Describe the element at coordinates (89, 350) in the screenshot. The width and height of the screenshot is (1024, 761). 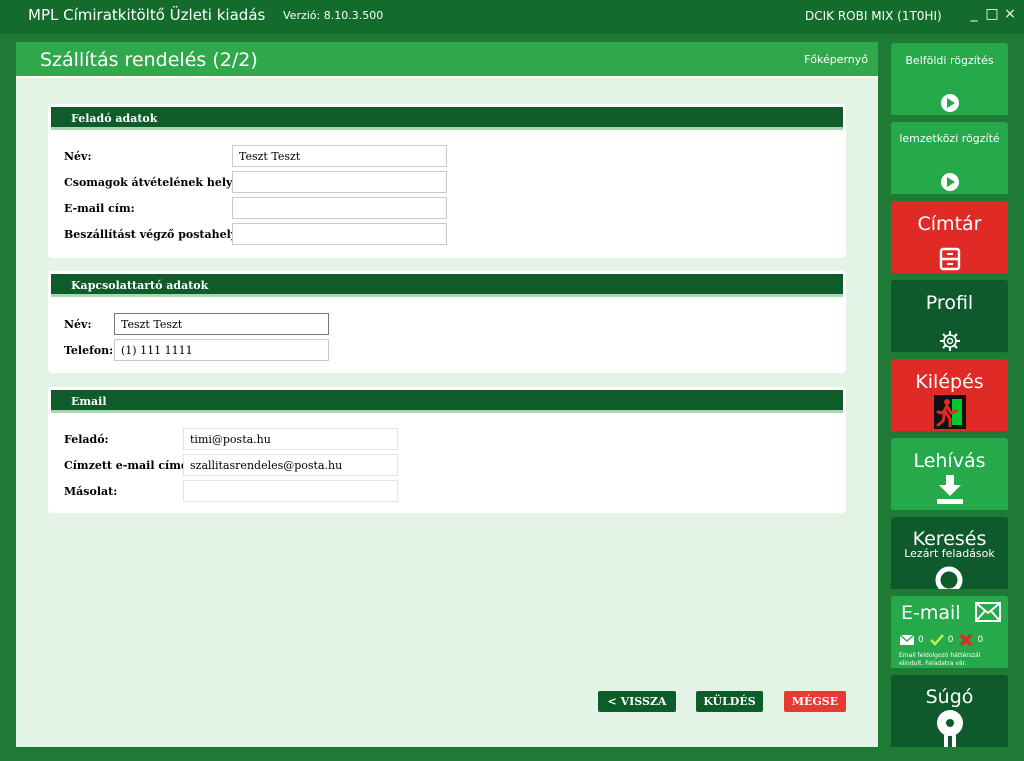
I see `phone-label: Telefon:` at that location.